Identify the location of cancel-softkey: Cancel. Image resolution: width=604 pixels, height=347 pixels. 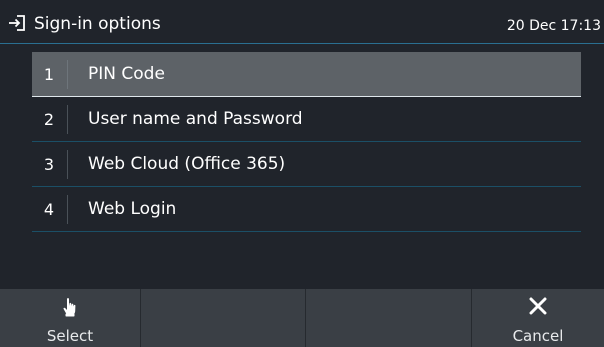
(538, 318).